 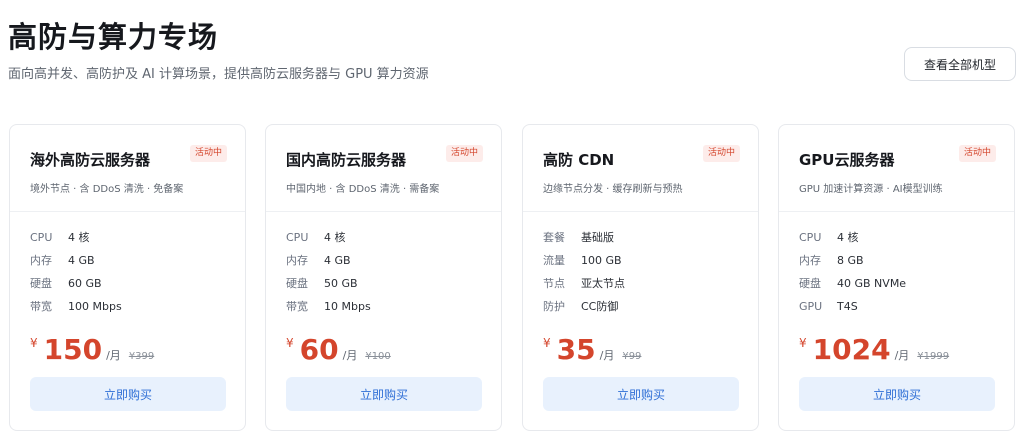 I want to click on price-line: ¥60/月 ¥100, so click(x=338, y=351).